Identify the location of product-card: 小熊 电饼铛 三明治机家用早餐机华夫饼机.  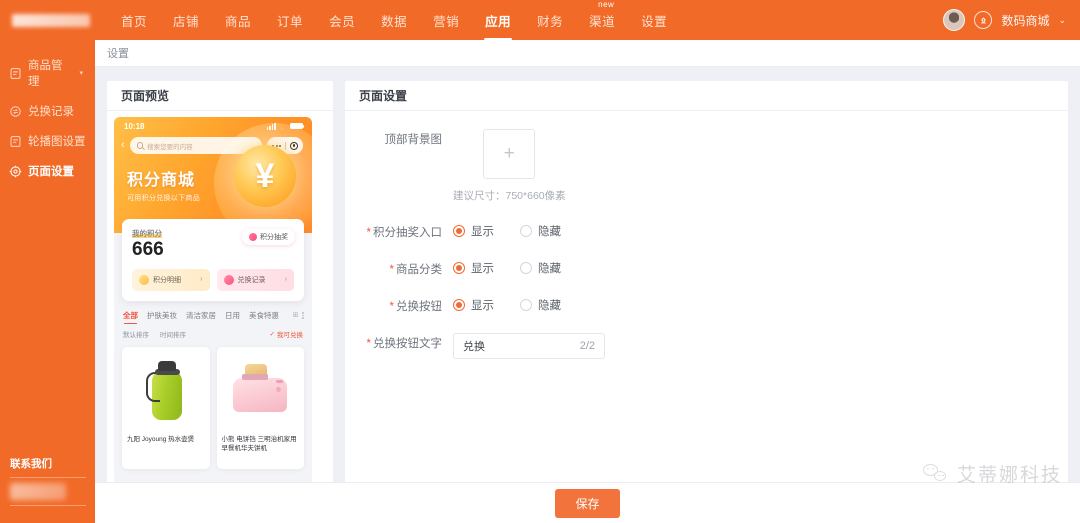
(260, 407).